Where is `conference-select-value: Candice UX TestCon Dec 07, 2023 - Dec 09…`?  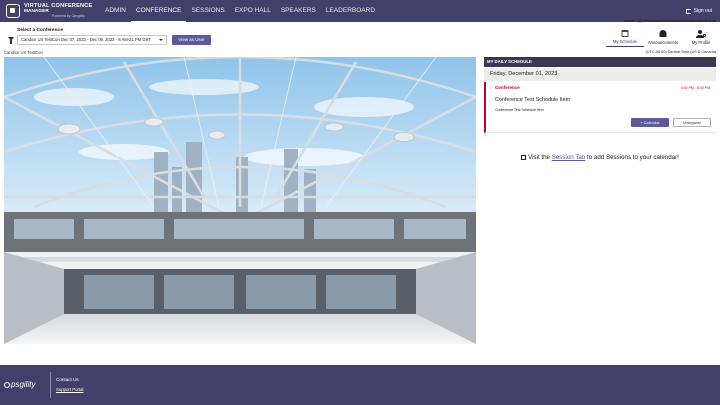 conference-select-value: Candice UX TestCon Dec 07, 2023 - Dec 09… is located at coordinates (86, 39).